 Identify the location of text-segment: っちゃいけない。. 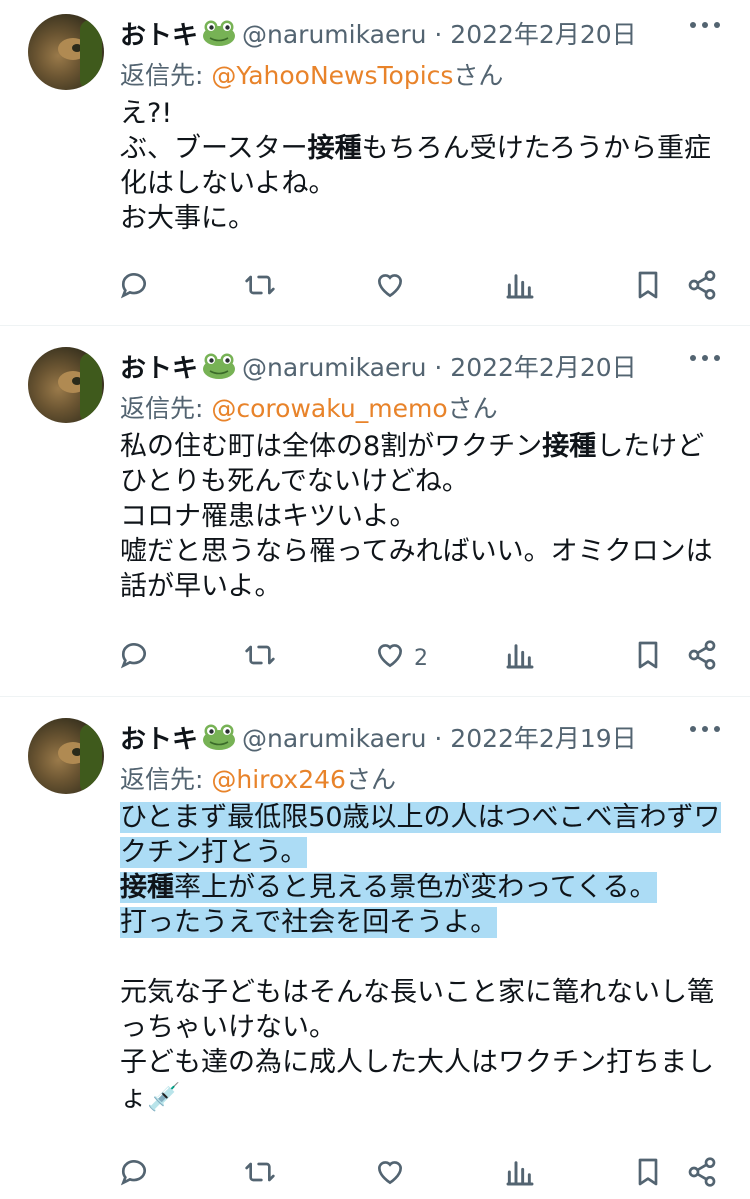
(228, 1027).